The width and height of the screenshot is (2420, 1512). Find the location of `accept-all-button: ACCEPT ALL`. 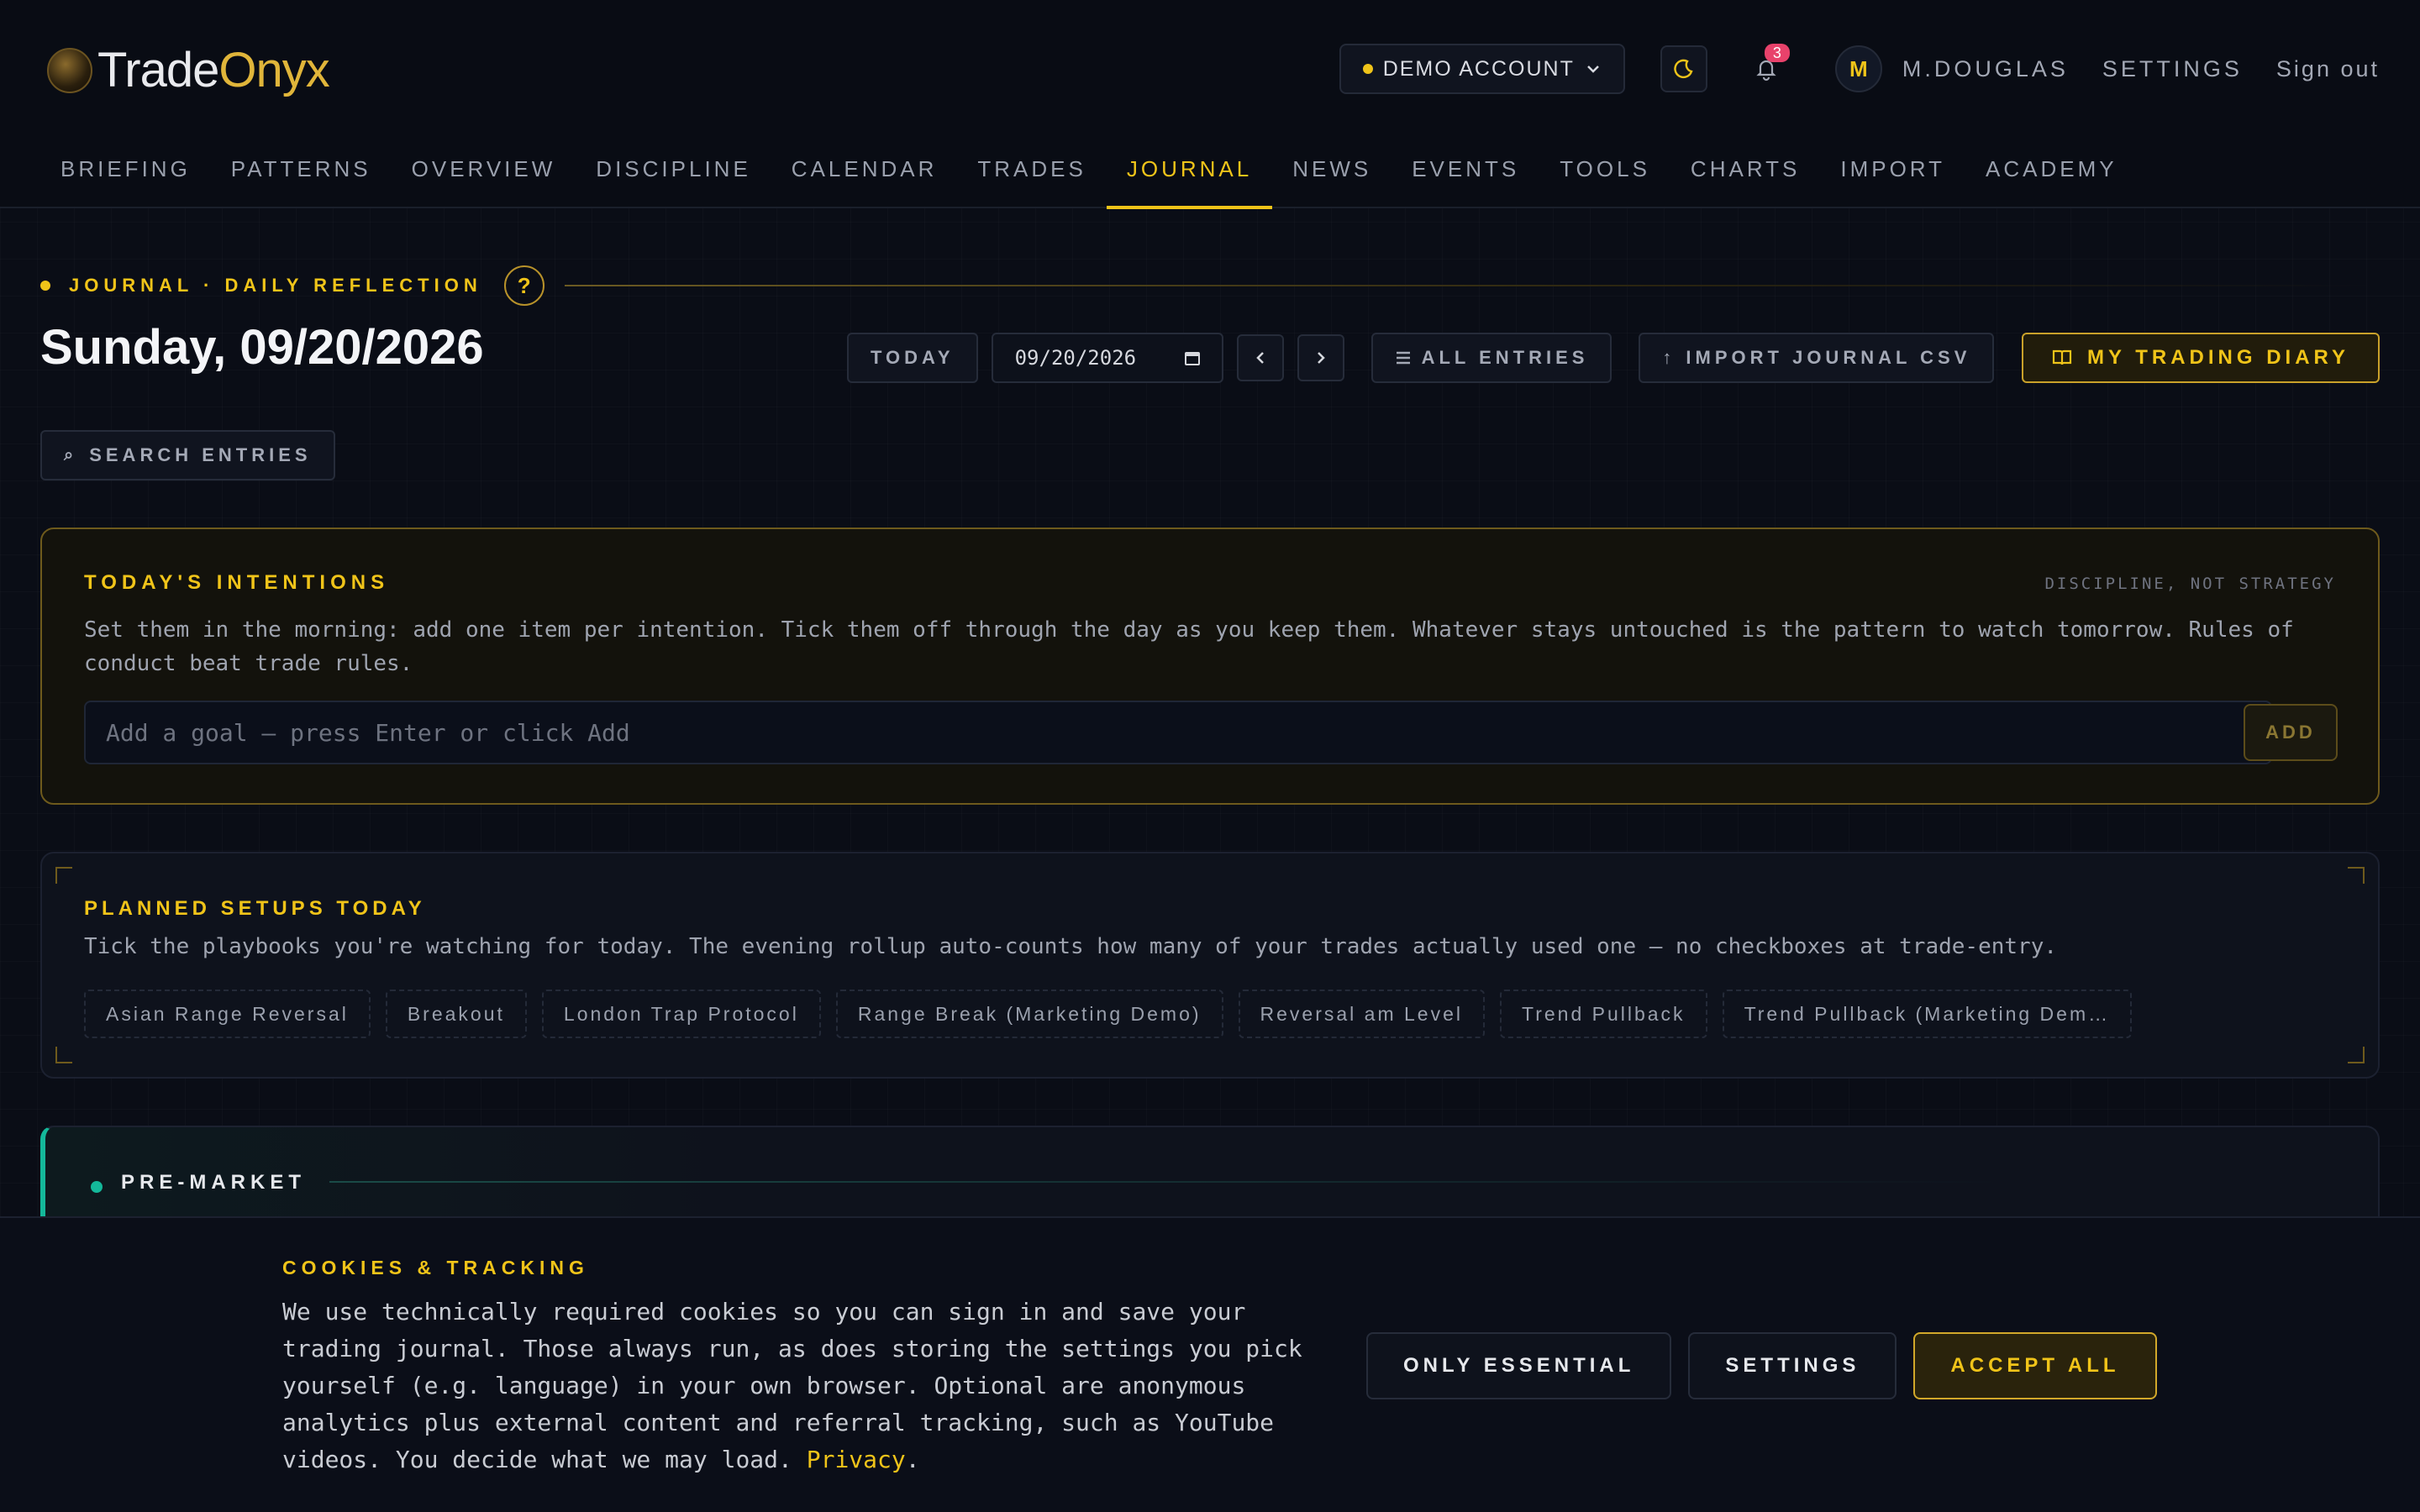

accept-all-button: ACCEPT ALL is located at coordinates (2035, 1365).